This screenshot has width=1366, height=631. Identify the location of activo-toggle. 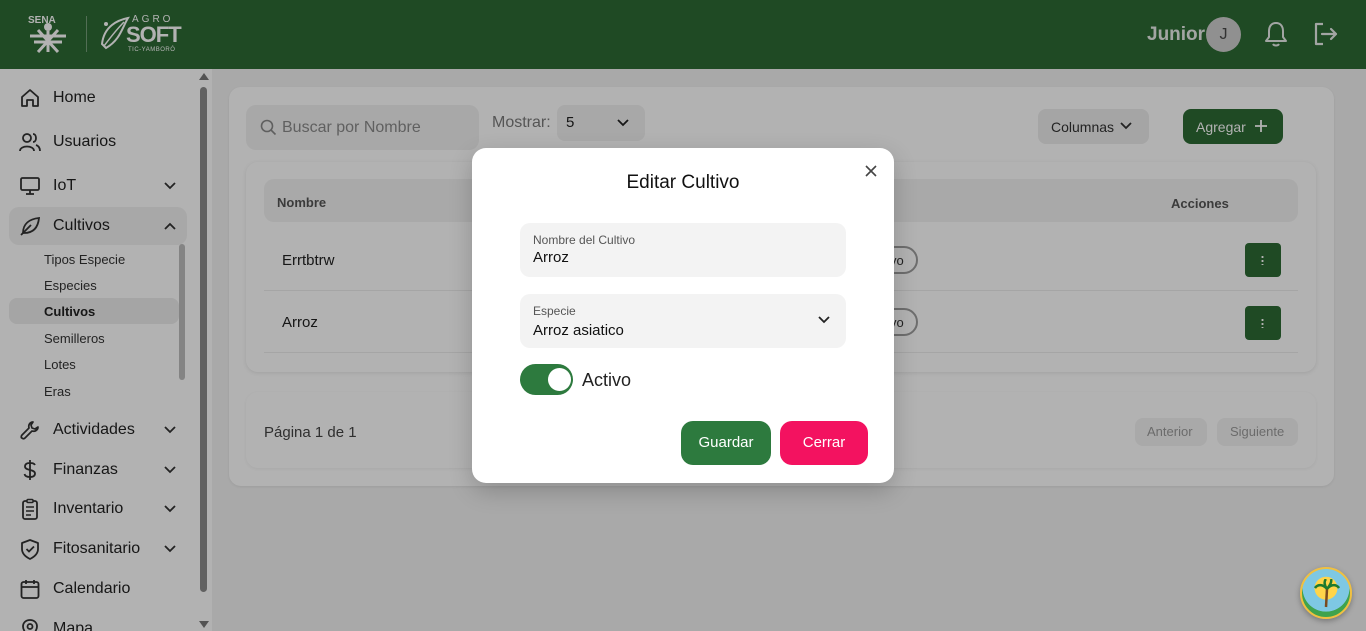
(546, 379).